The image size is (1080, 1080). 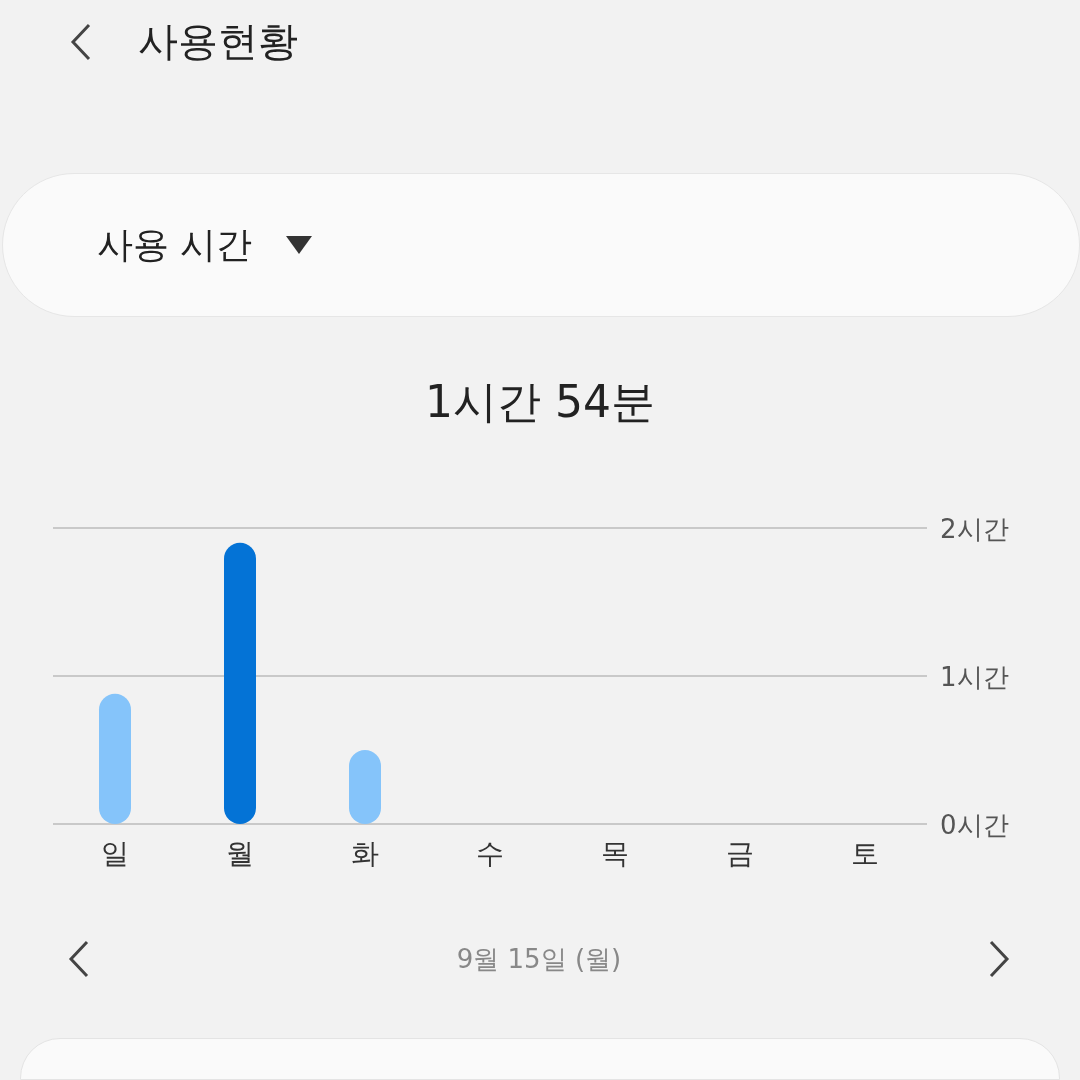 What do you see at coordinates (240, 854) in the screenshot?
I see `day-label: 월` at bounding box center [240, 854].